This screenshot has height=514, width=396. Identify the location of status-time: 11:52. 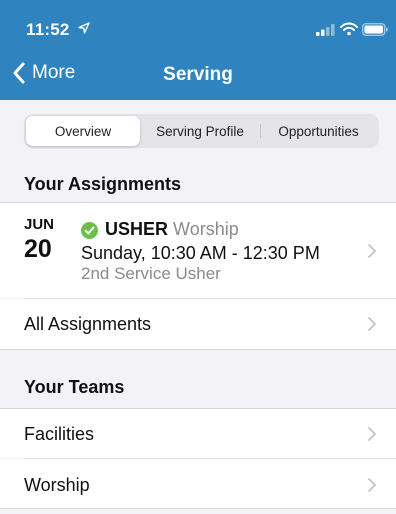
(48, 29).